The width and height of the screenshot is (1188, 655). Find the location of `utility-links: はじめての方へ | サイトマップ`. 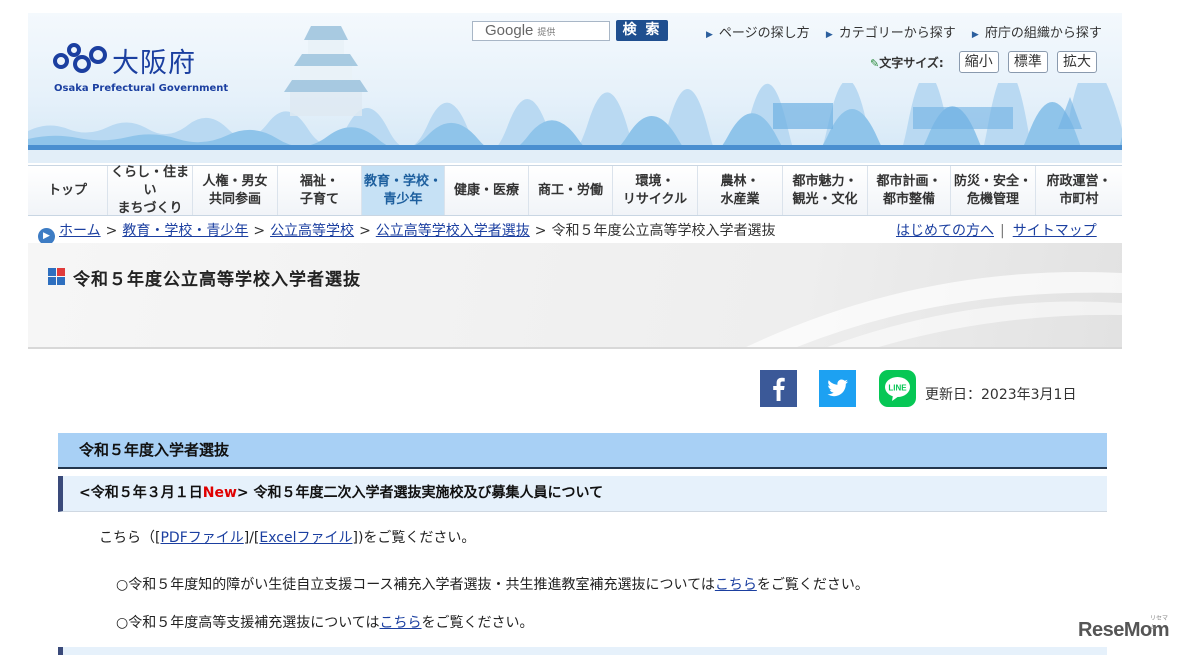

utility-links: はじめての方へ | サイトマップ is located at coordinates (996, 231).